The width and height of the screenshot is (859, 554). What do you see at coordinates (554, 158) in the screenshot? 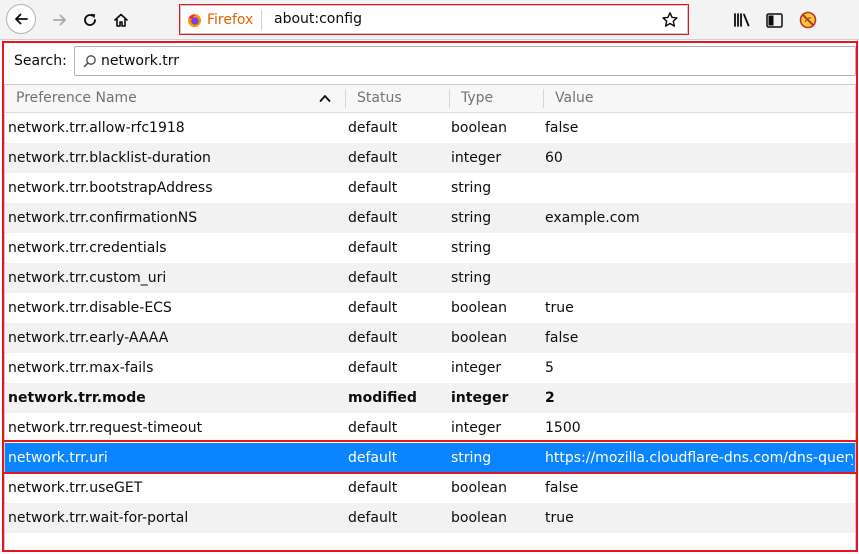
I see `pref-value: 60` at bounding box center [554, 158].